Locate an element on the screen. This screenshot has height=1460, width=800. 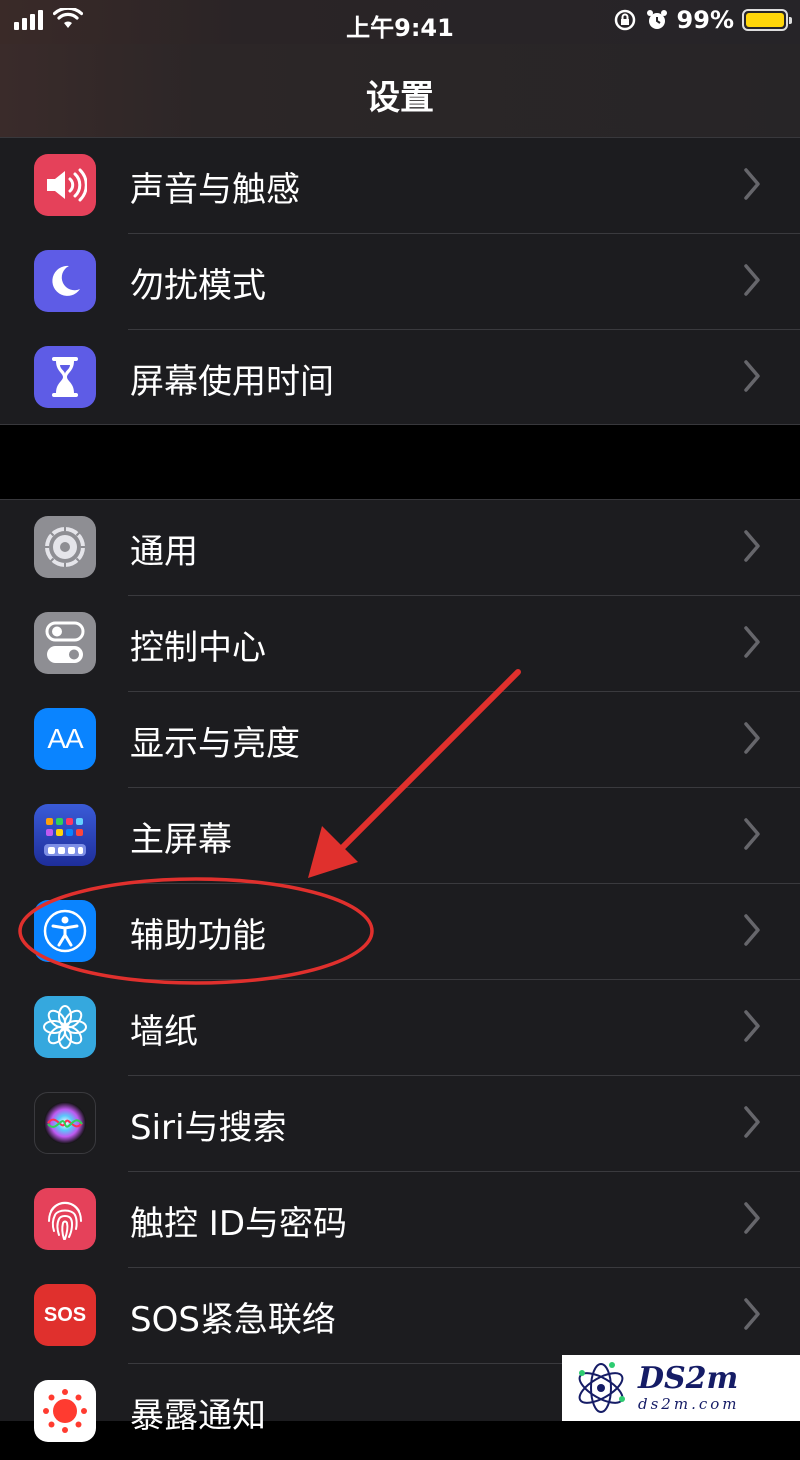
settings-row-screen-time: 屏幕使用时间 is located at coordinates (400, 378).